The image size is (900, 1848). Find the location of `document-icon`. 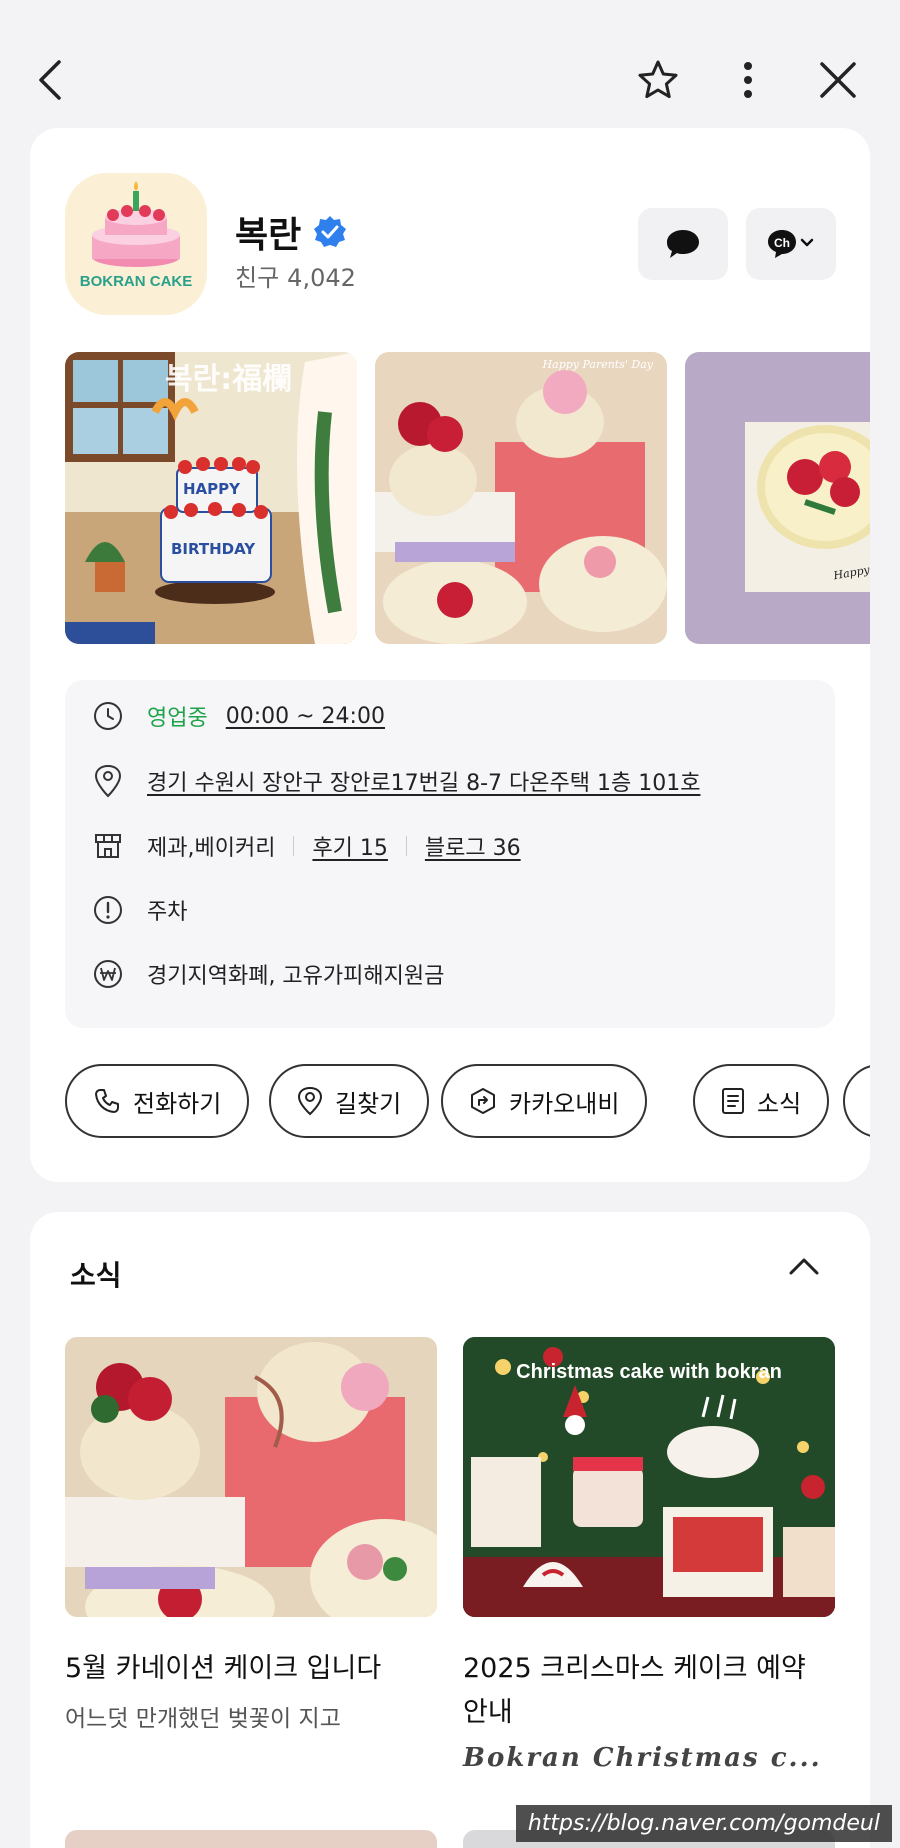

document-icon is located at coordinates (733, 1101).